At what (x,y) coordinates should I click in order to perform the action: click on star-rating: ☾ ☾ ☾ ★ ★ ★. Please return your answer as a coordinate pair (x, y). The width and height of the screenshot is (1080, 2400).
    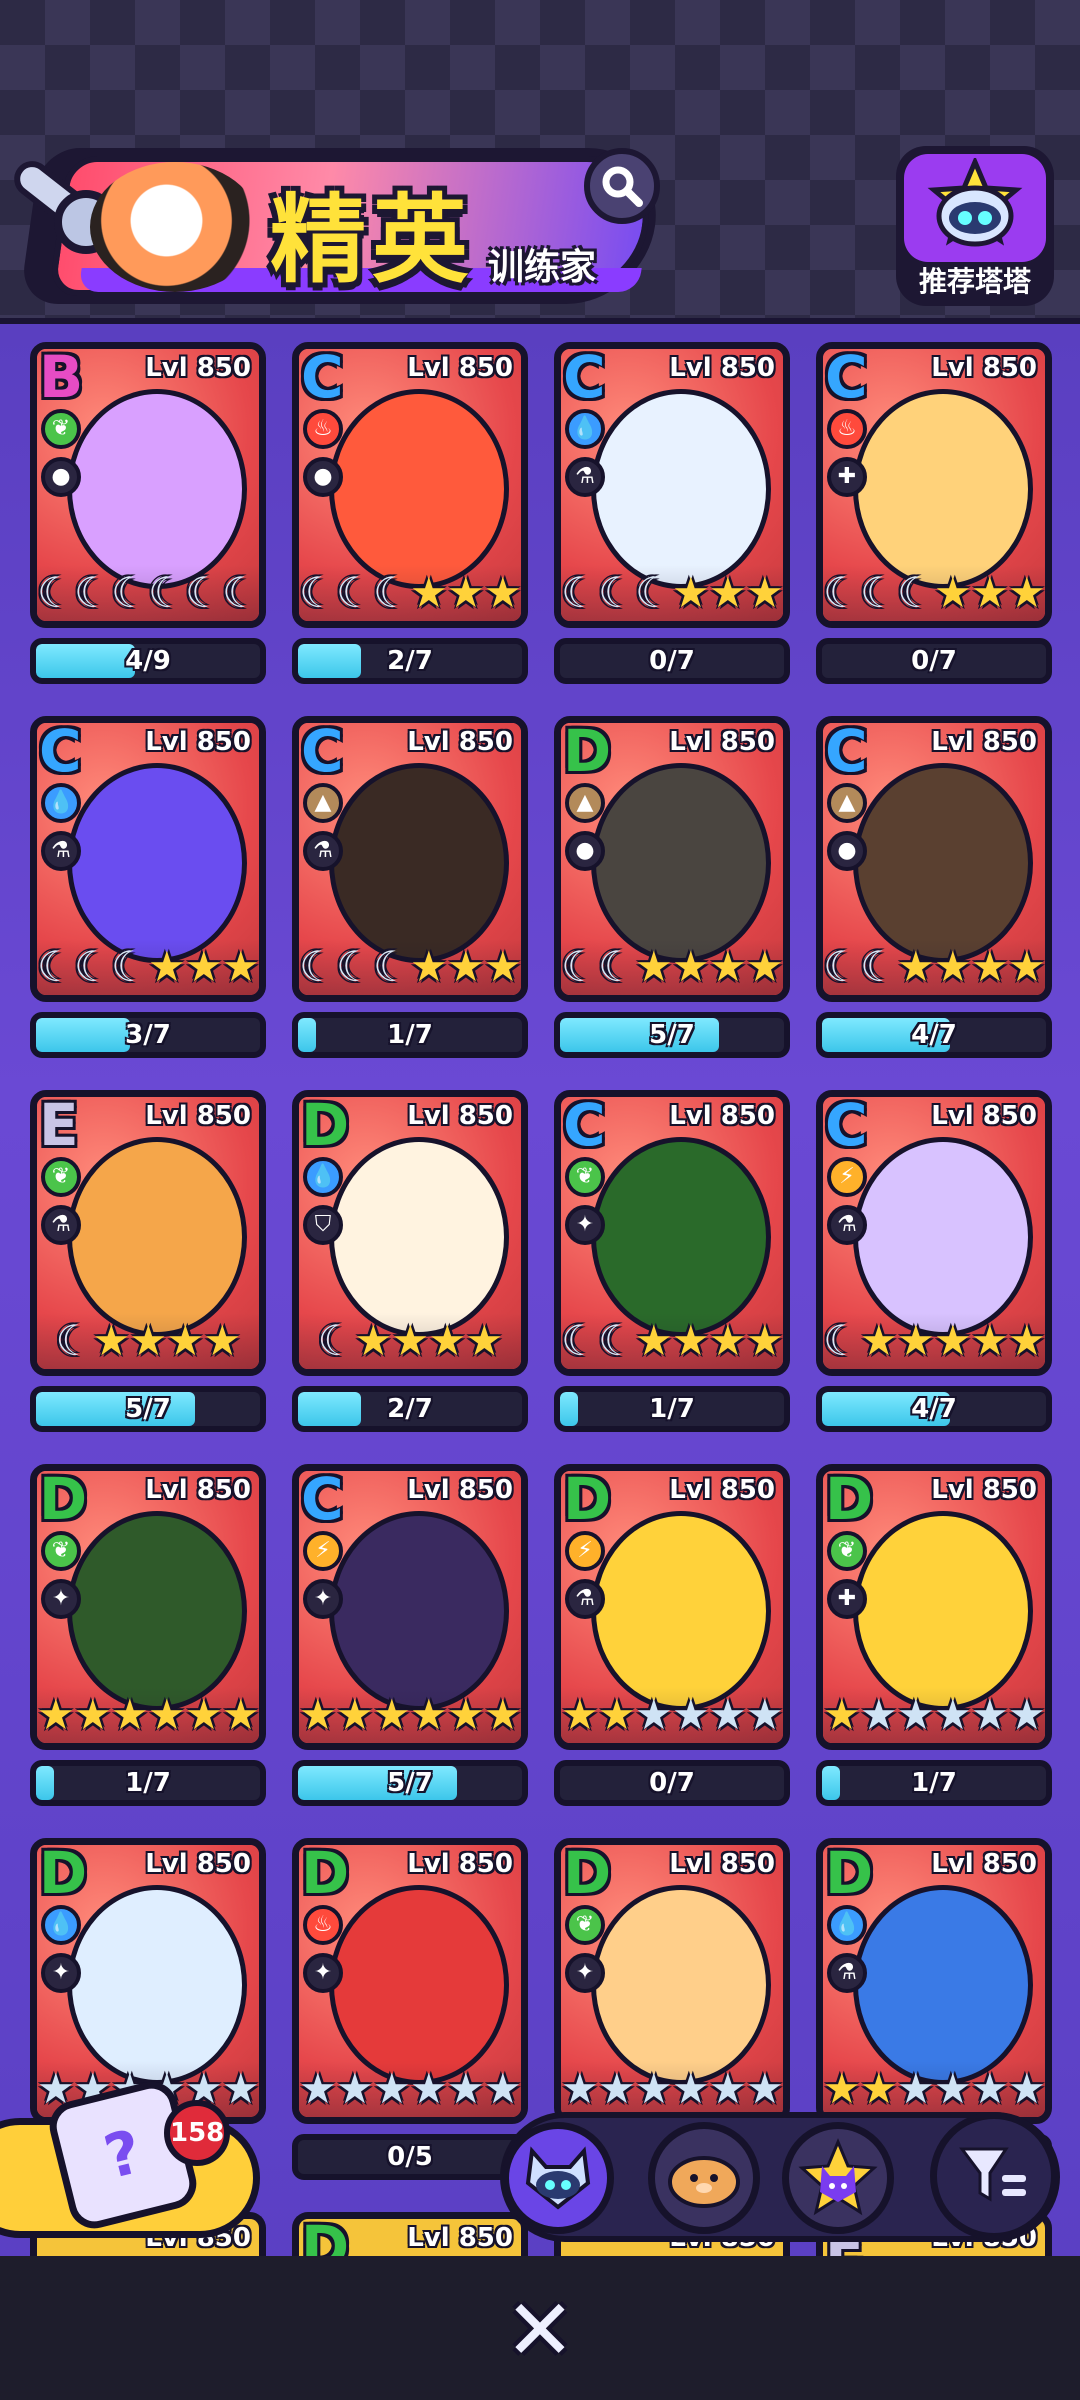
    Looking at the image, I should click on (410, 967).